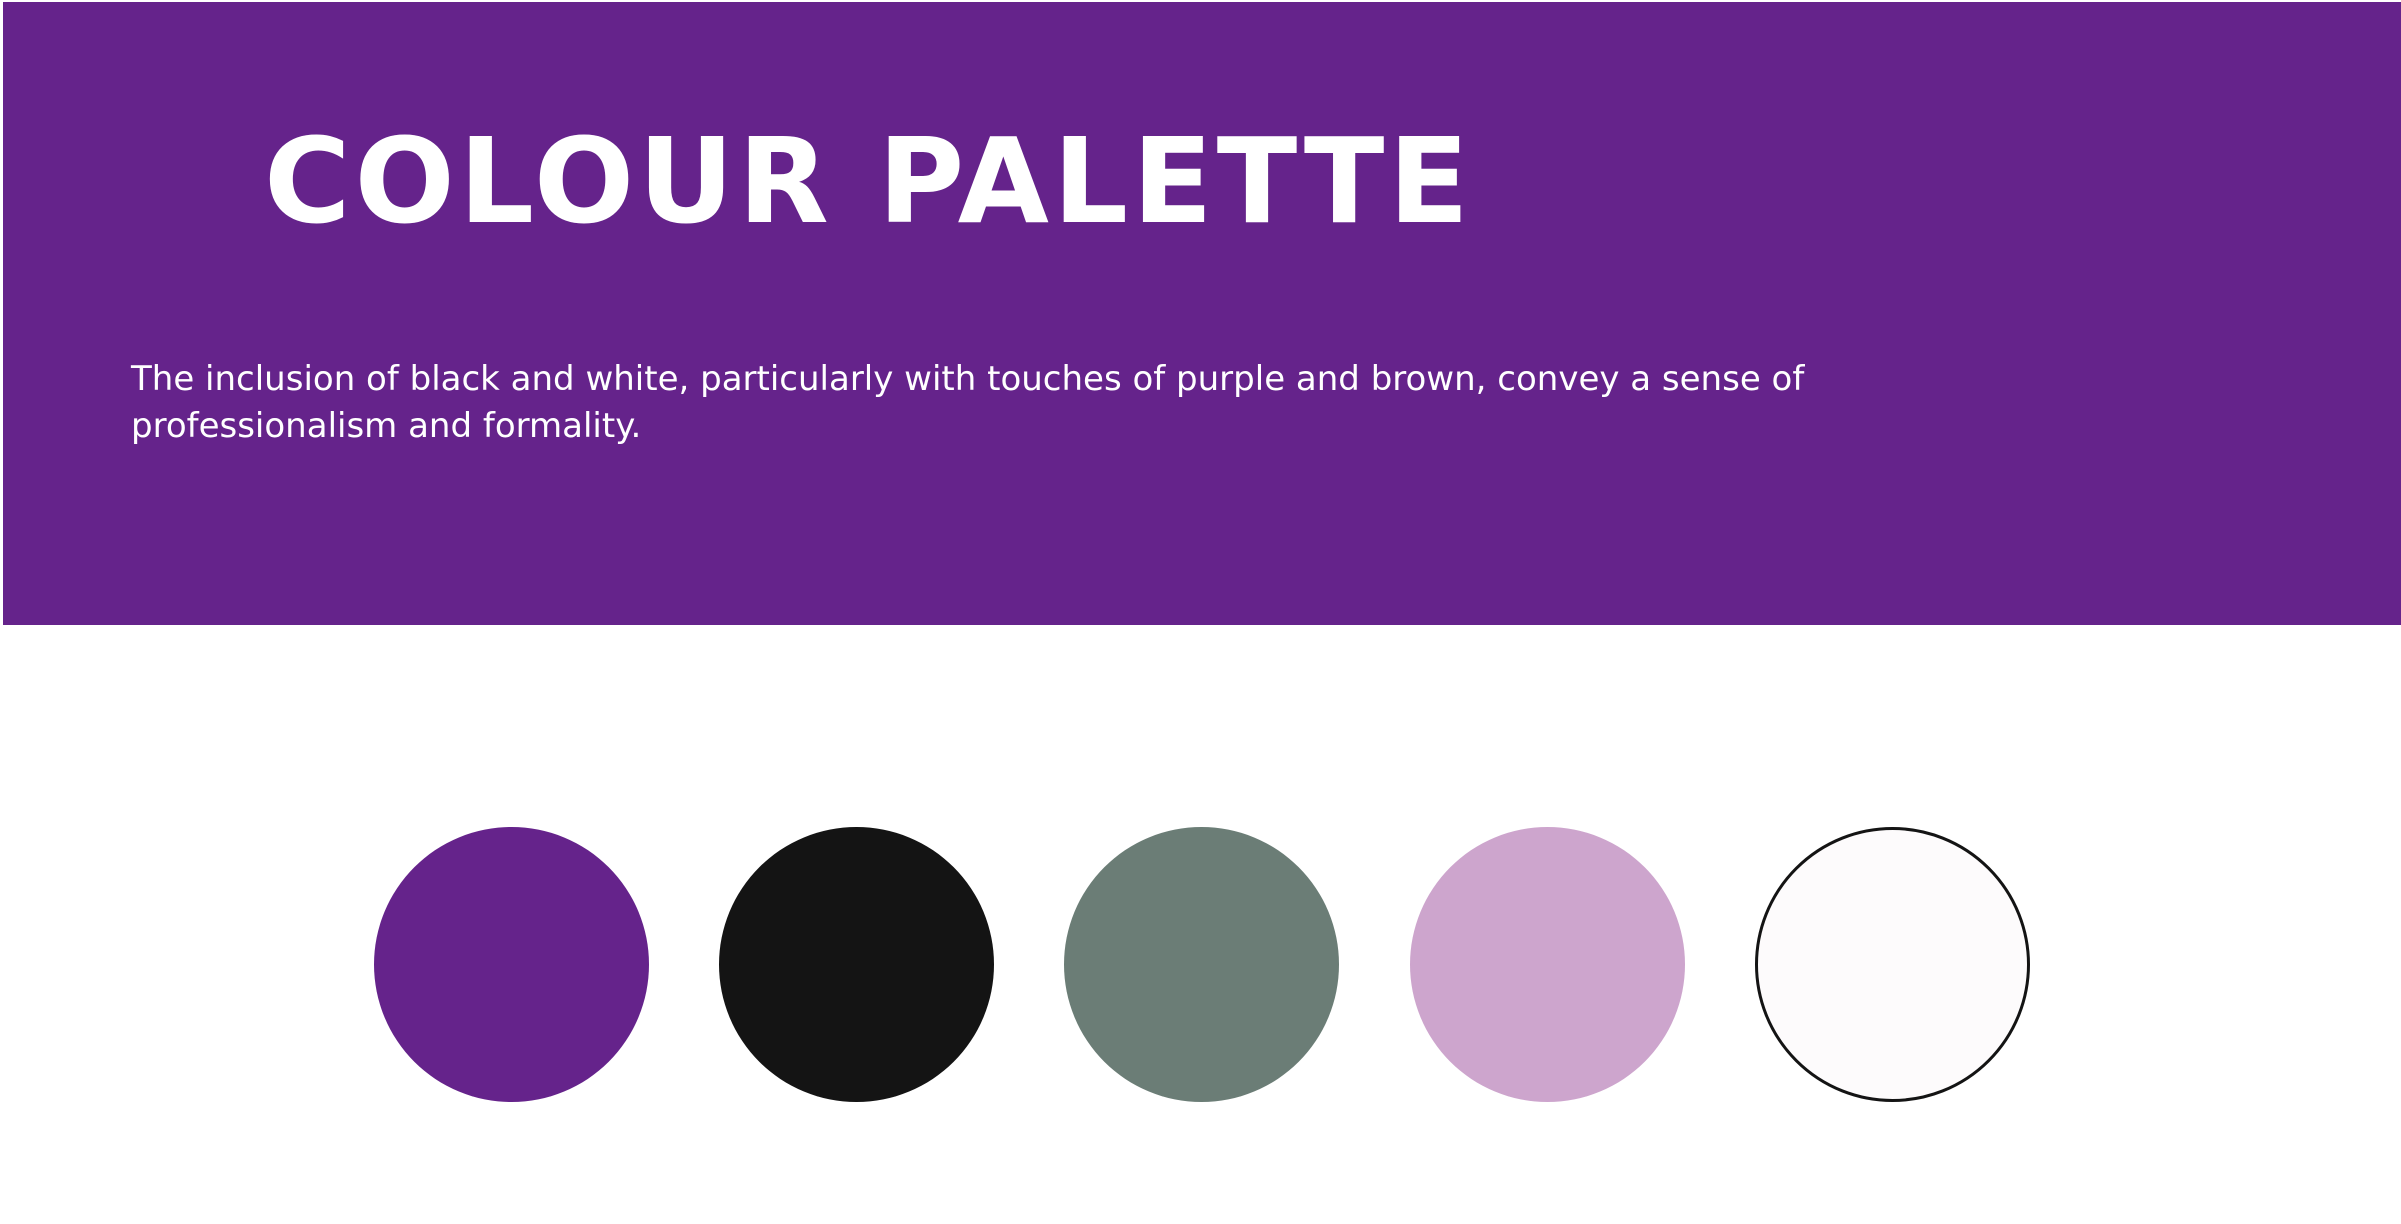 The height and width of the screenshot is (1224, 2401). Describe the element at coordinates (1201, 964) in the screenshot. I see `swatch-grey-green` at that location.